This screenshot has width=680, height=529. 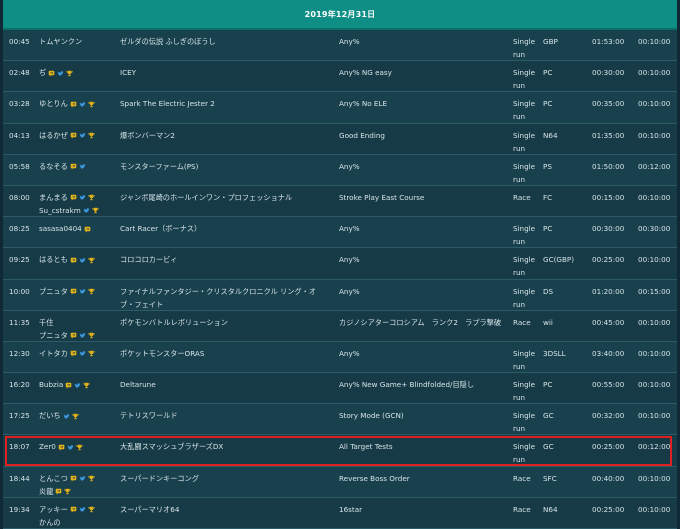 What do you see at coordinates (608, 166) in the screenshot?
I see `cell-estimate: 01:50:00` at bounding box center [608, 166].